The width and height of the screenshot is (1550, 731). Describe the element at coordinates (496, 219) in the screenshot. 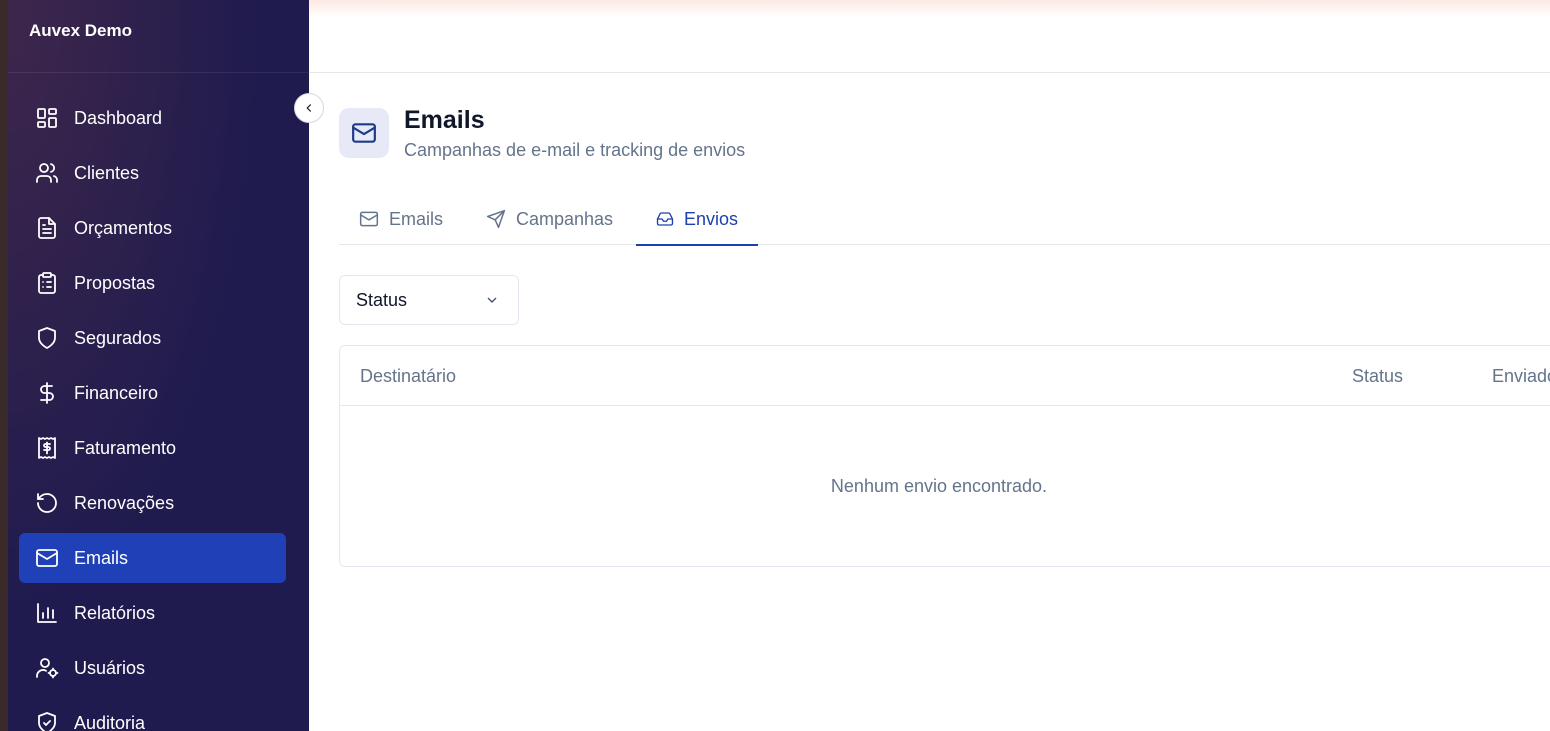

I see `send-icon` at that location.